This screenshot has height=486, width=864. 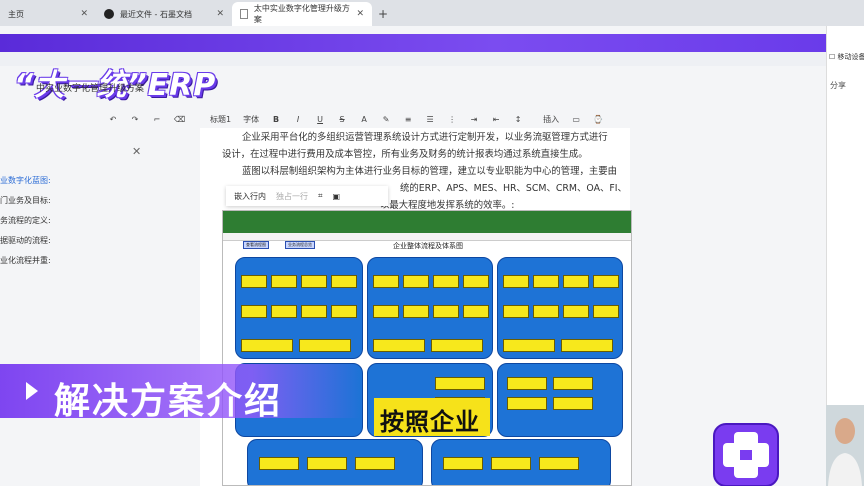 What do you see at coordinates (300, 245) in the screenshot?
I see `sheet-pill: 业务流程总览` at bounding box center [300, 245].